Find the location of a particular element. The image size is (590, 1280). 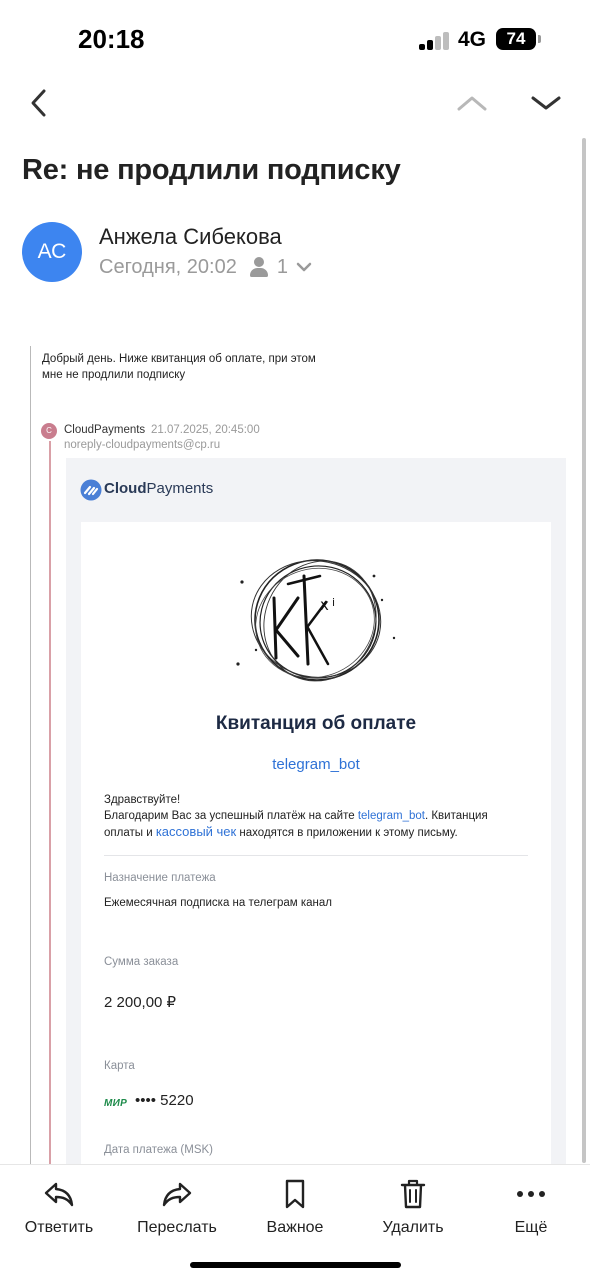

reply-label: Ответить is located at coordinates (59, 1227).